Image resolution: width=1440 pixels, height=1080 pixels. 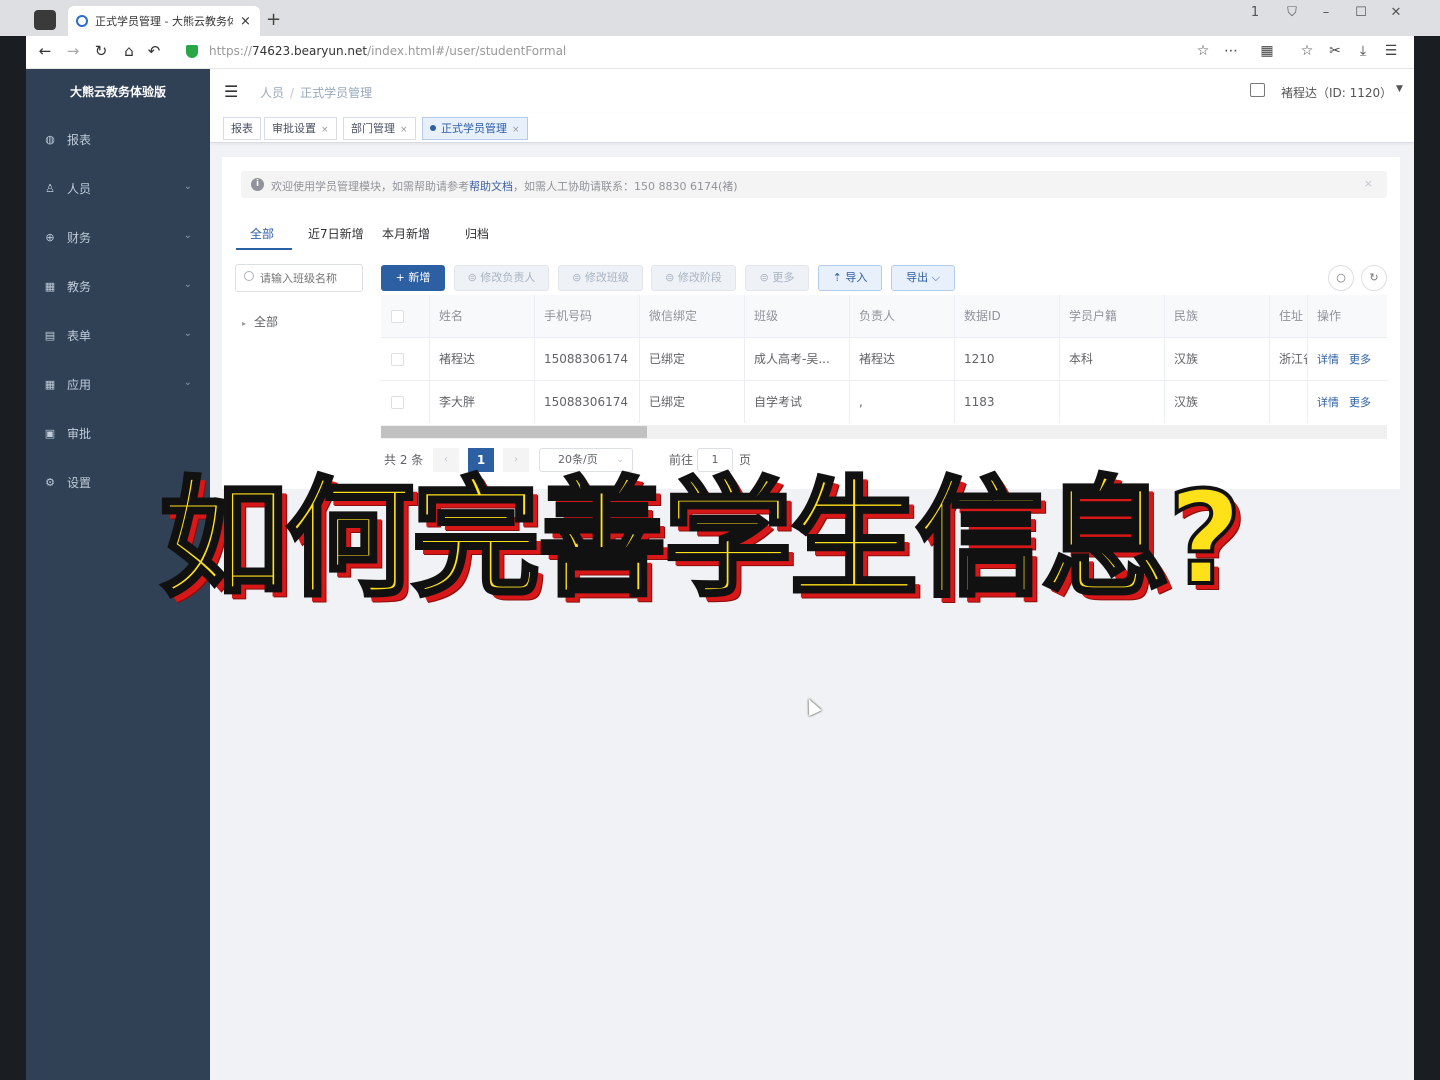 I want to click on breadcrumb-item: 人员, so click(x=272, y=93).